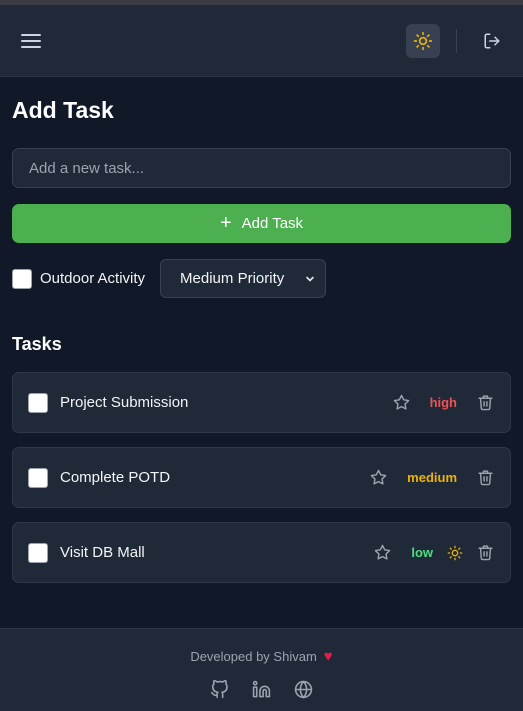 This screenshot has height=711, width=523. I want to click on outdoor-weather-icon, so click(455, 553).